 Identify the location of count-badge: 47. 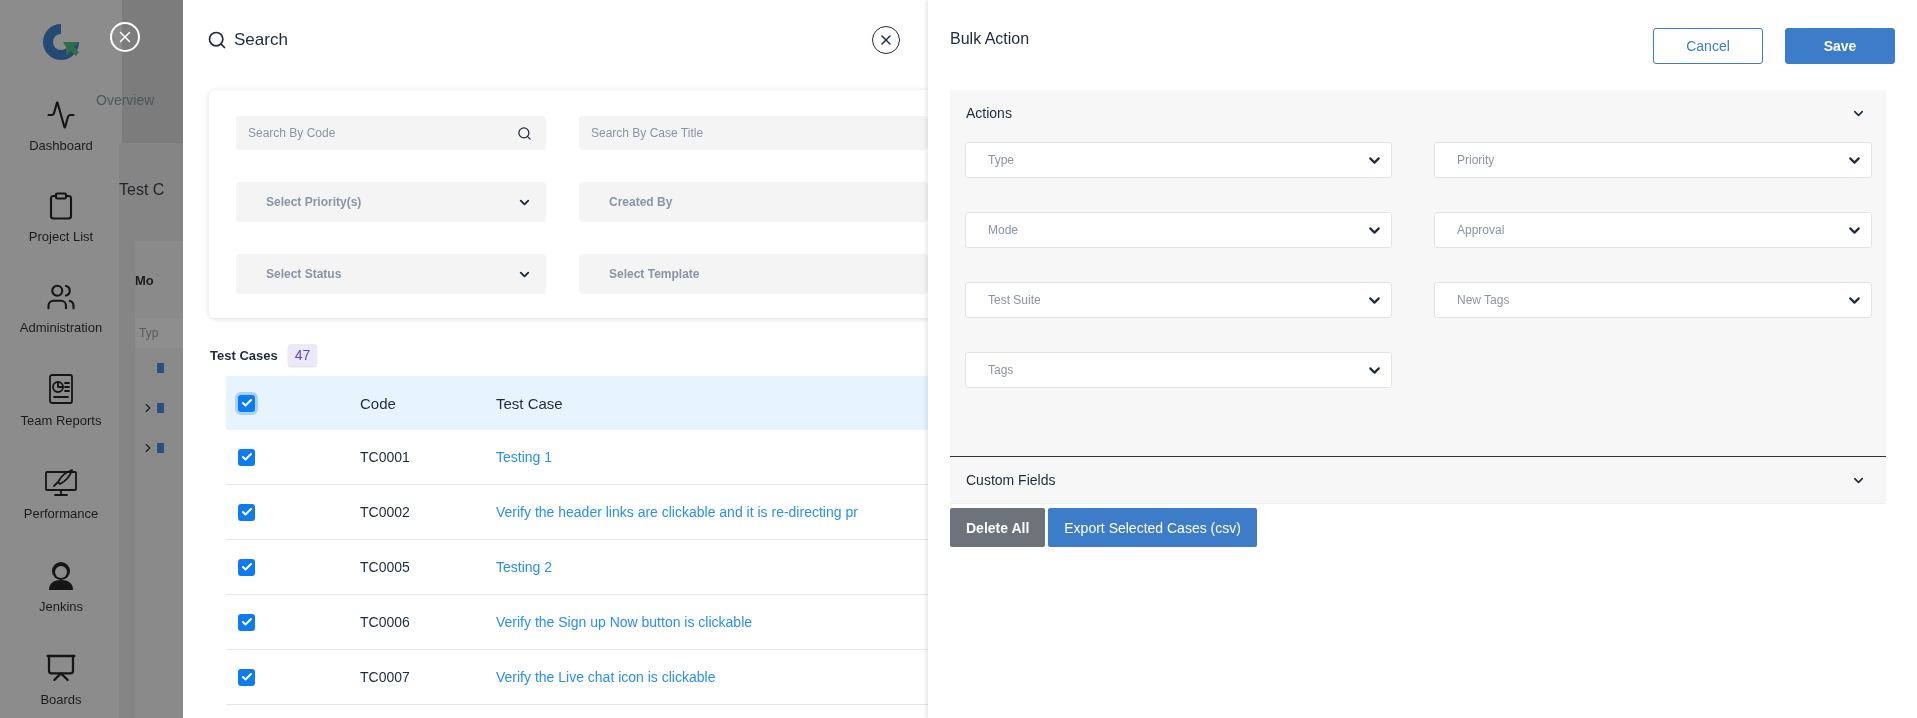
(302, 355).